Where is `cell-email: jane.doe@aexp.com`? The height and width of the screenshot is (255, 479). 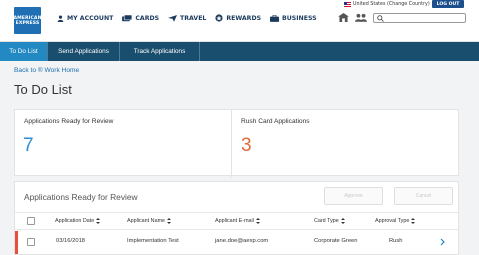 cell-email: jane.doe@aexp.com is located at coordinates (242, 241).